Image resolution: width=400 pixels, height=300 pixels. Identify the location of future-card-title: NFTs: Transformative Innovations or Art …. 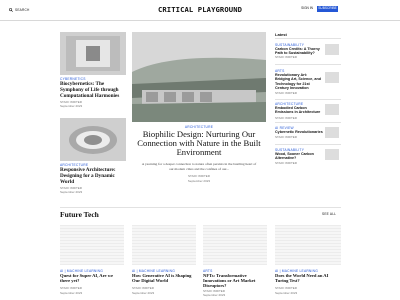
(235, 280).